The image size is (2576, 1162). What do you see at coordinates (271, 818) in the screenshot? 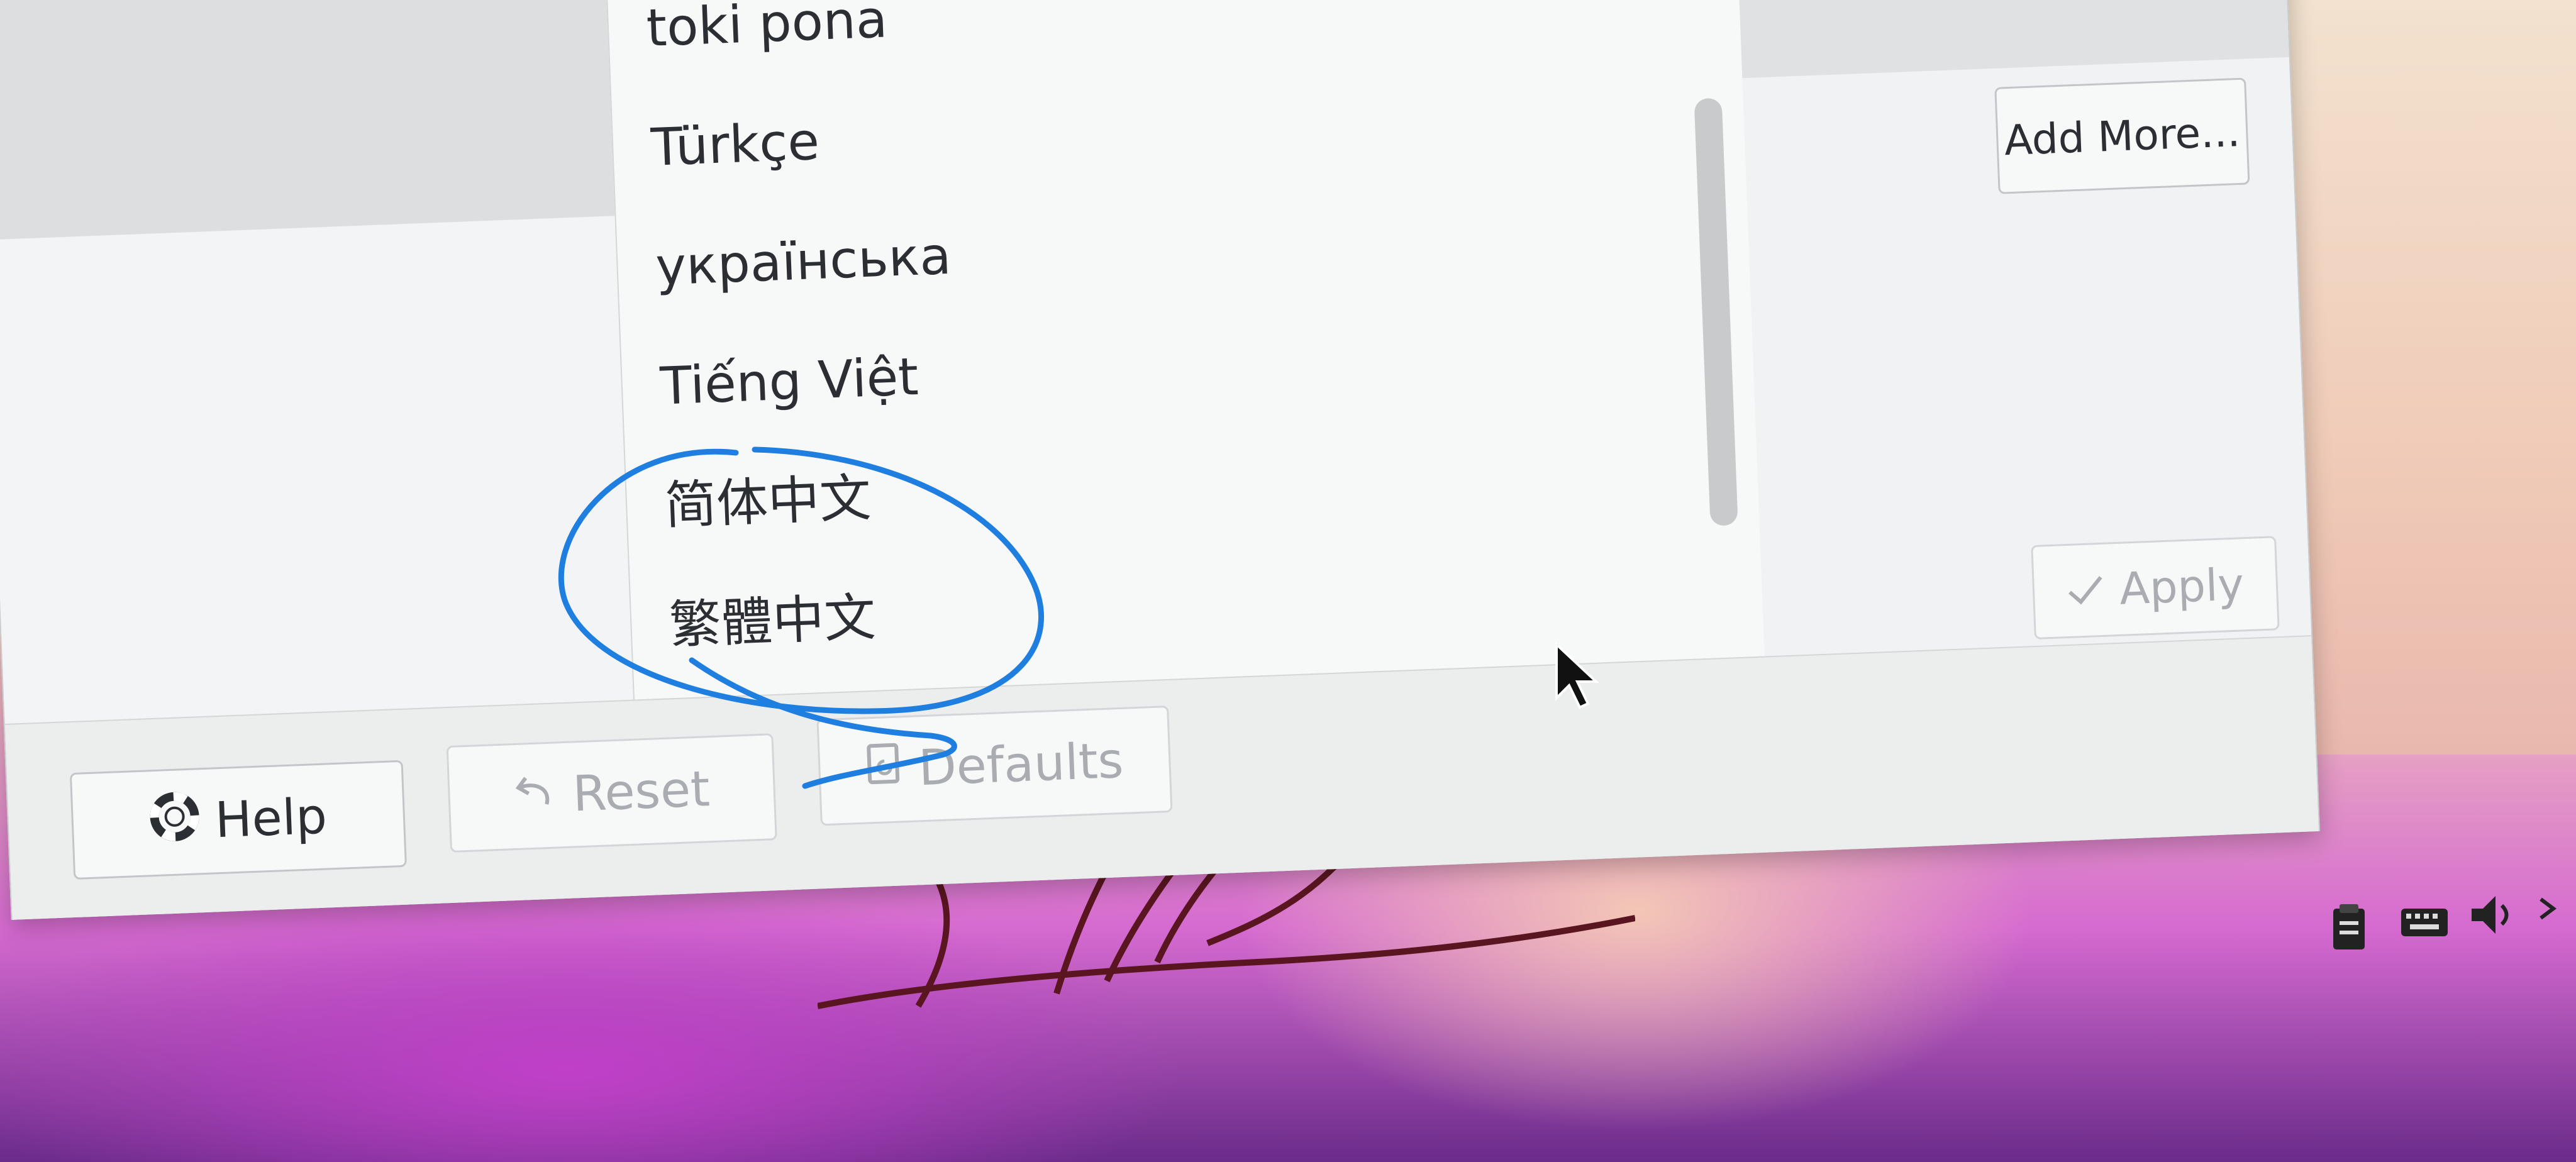
I see `help-label: Help` at bounding box center [271, 818].